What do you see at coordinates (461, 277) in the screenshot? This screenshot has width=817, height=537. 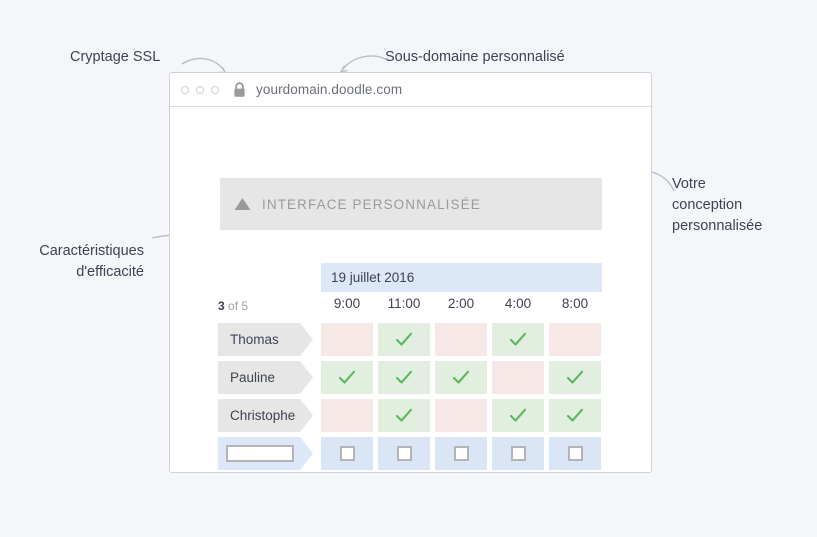 I see `poll-date-header: 19 juillet 2016` at bounding box center [461, 277].